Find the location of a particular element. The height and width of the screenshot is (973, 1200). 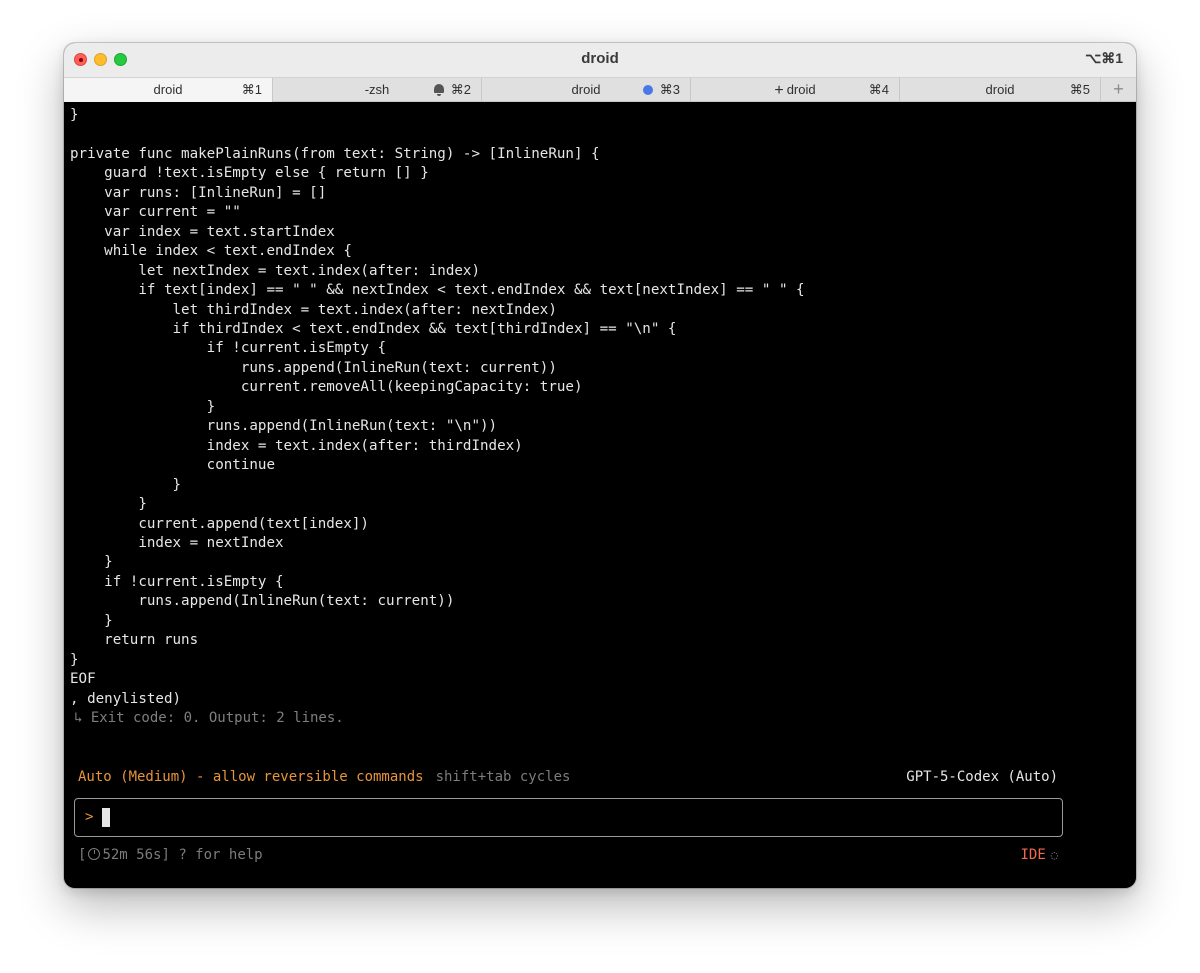

bell-icon is located at coordinates (439, 90).